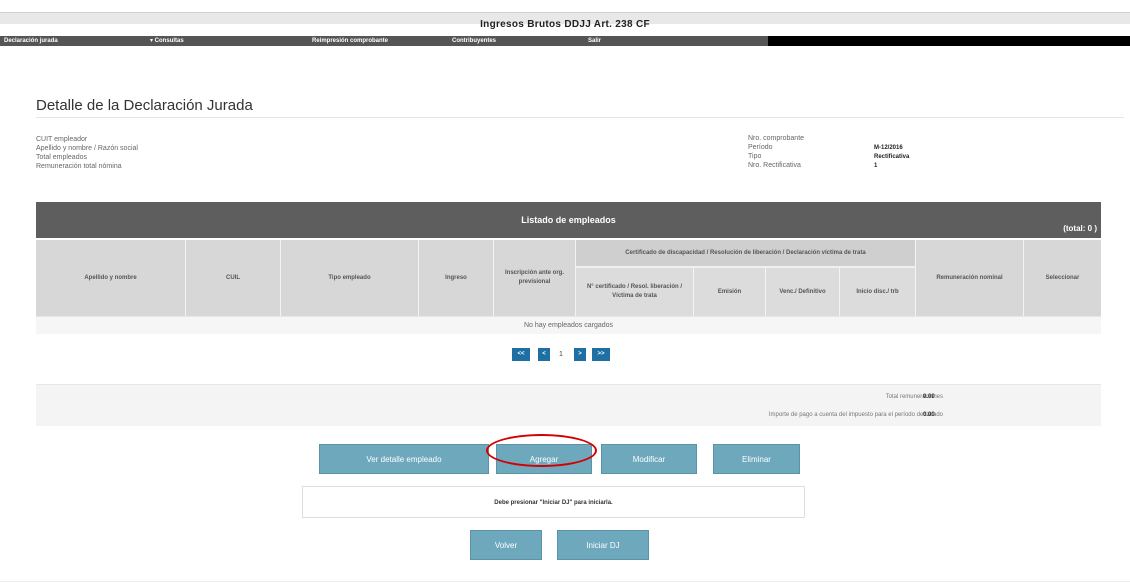  Describe the element at coordinates (79, 166) in the screenshot. I see `label-remuneracion-total: Remuneración total nómina` at that location.